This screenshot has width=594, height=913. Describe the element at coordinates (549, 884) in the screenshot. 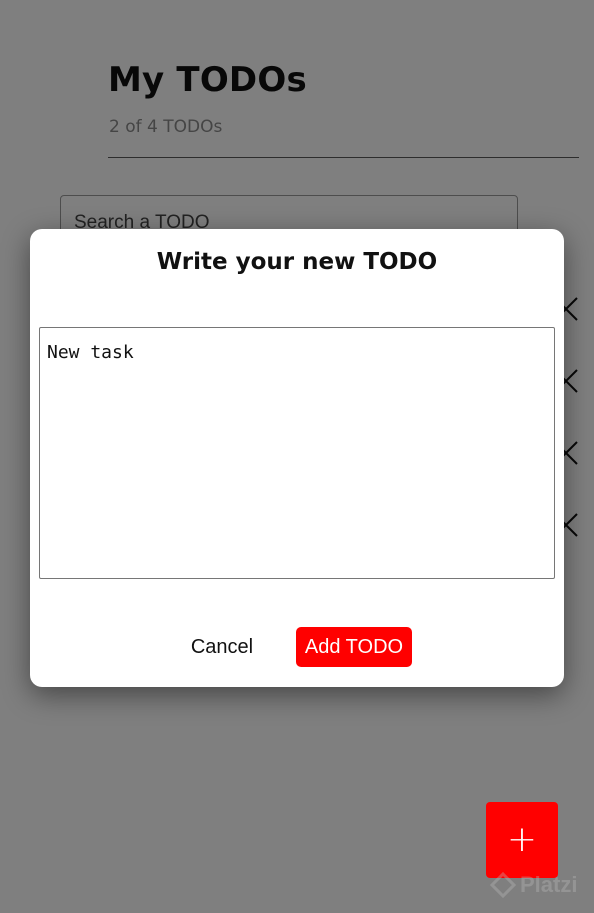

I see `watermark-text: Platzi` at that location.